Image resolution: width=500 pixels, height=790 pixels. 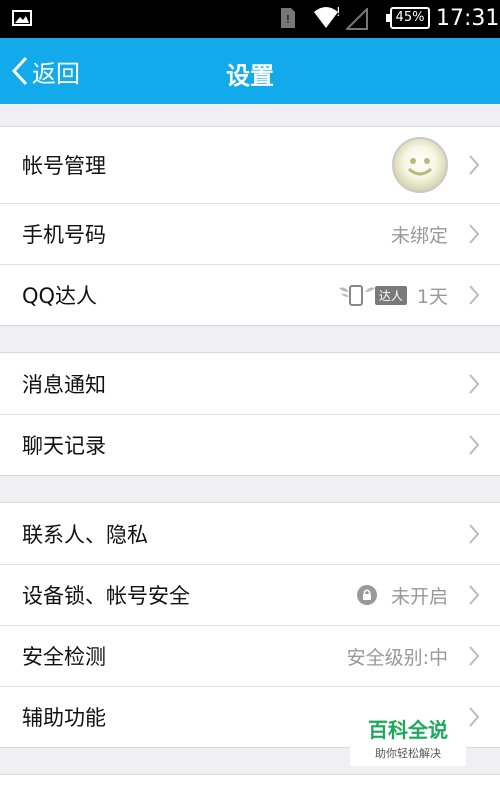 I want to click on row-value-group: 未开启, so click(x=402, y=595).